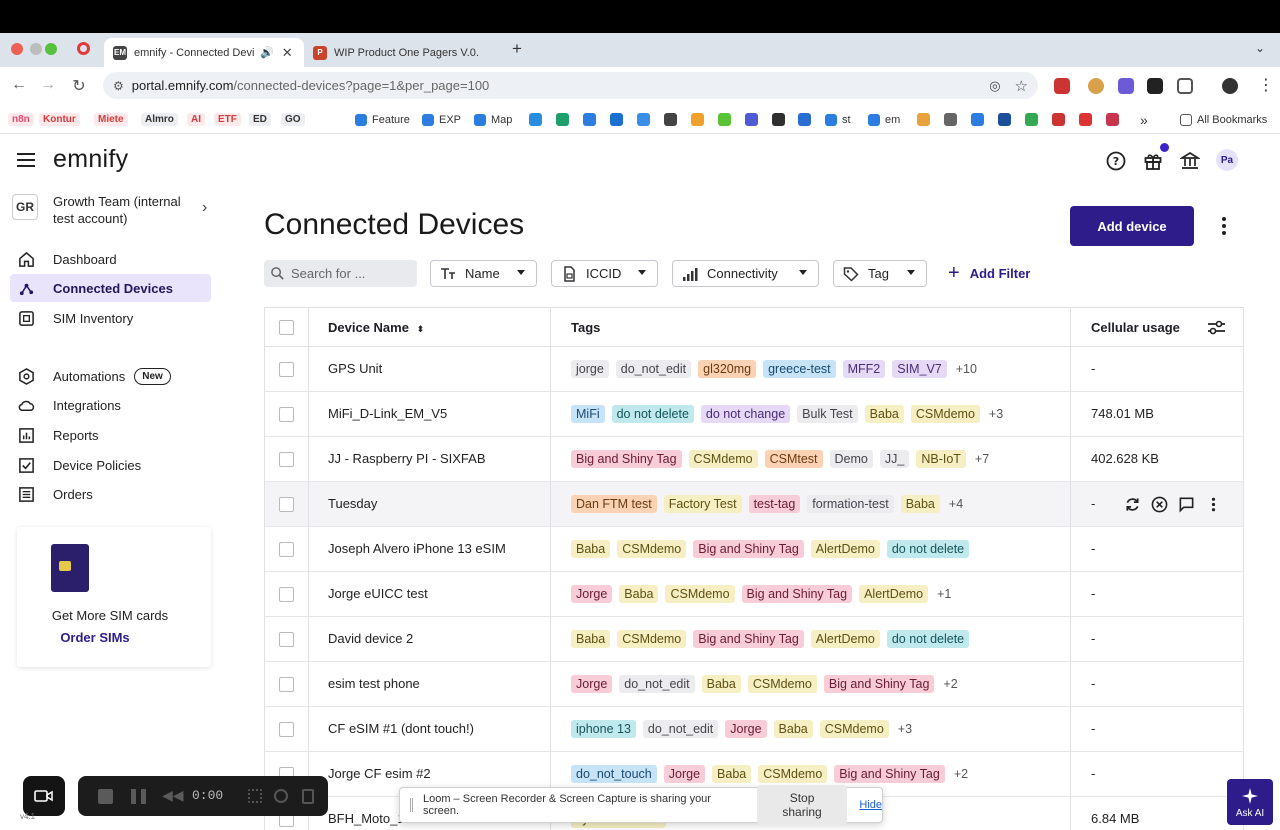 This screenshot has height=830, width=1280. What do you see at coordinates (1144, 119) in the screenshot?
I see `bookmarks-overflow-button: »` at bounding box center [1144, 119].